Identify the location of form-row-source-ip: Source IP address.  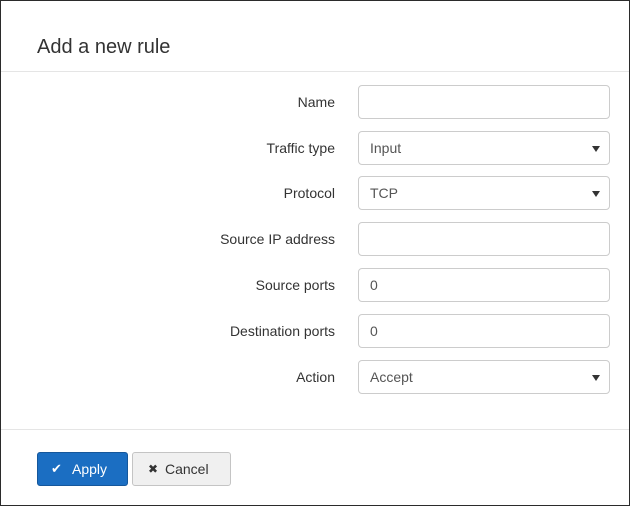
(315, 239).